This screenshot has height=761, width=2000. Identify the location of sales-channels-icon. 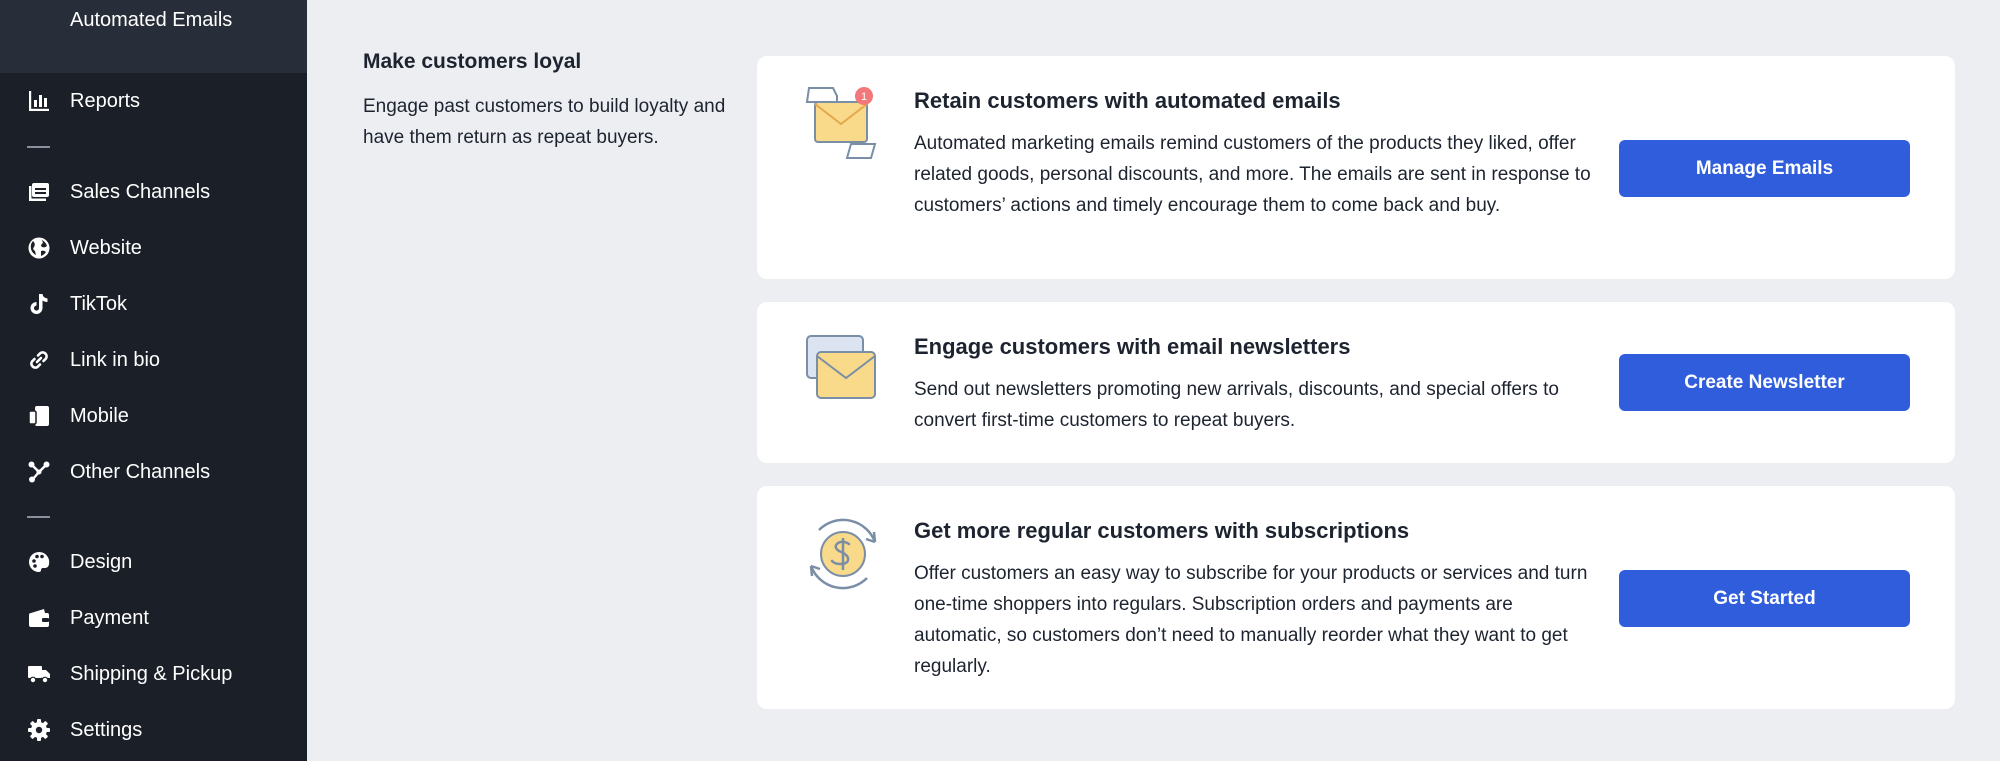
(39, 192).